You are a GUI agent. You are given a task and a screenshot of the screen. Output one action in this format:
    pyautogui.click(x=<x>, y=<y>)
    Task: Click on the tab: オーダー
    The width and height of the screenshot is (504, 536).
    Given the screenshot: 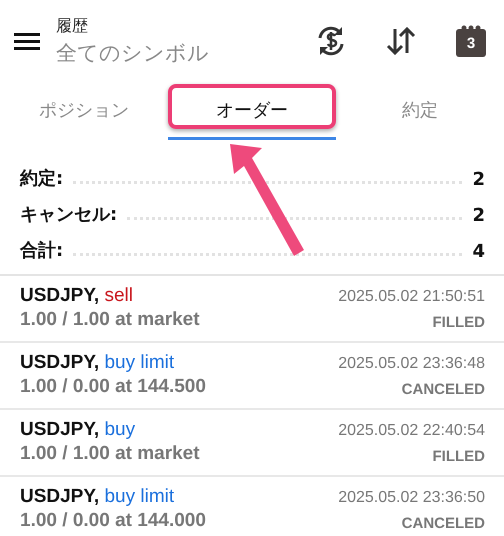 What is the action you would take?
    pyautogui.click(x=252, y=111)
    